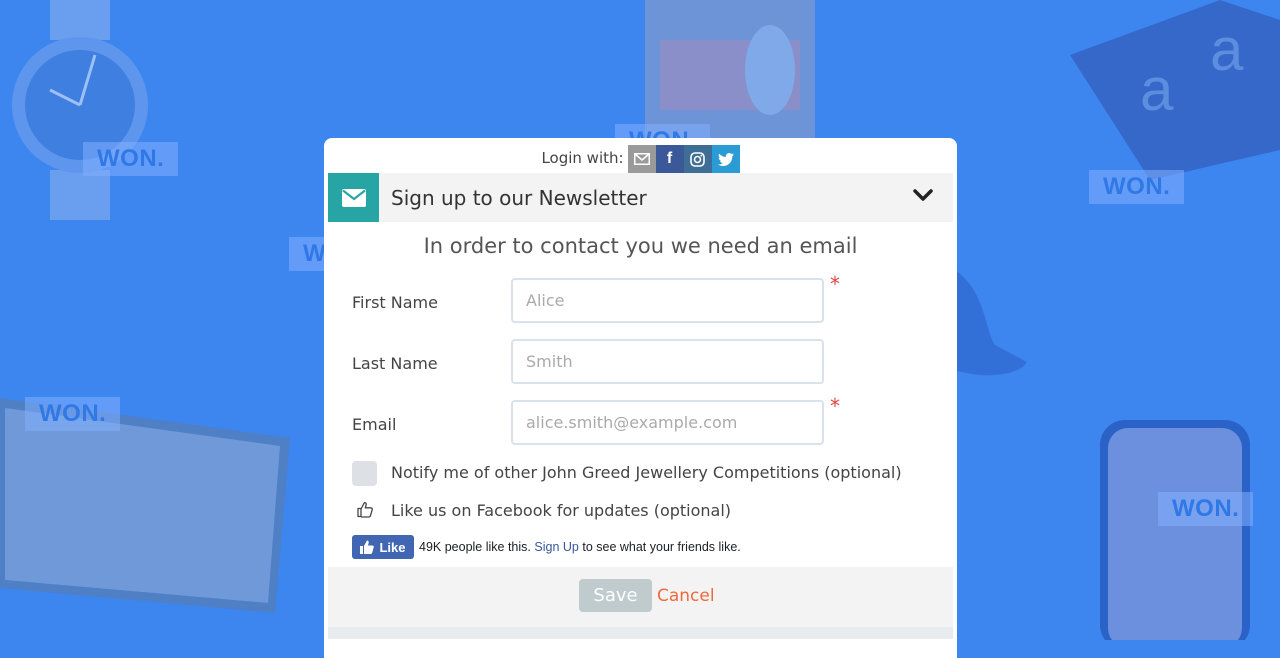 This screenshot has width=1280, height=658. What do you see at coordinates (686, 596) in the screenshot?
I see `cancel-link: Cancel` at bounding box center [686, 596].